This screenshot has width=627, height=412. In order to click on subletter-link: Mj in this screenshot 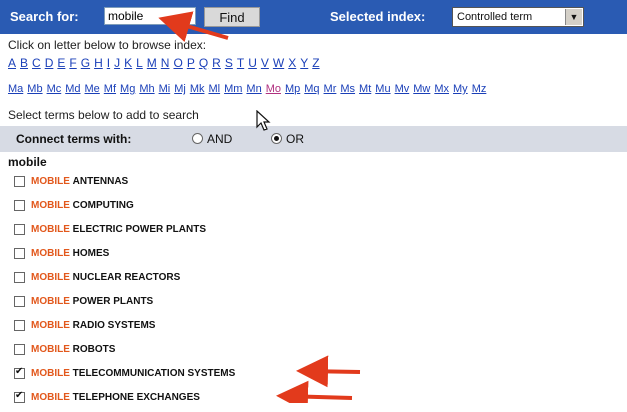, I will do `click(180, 89)`.